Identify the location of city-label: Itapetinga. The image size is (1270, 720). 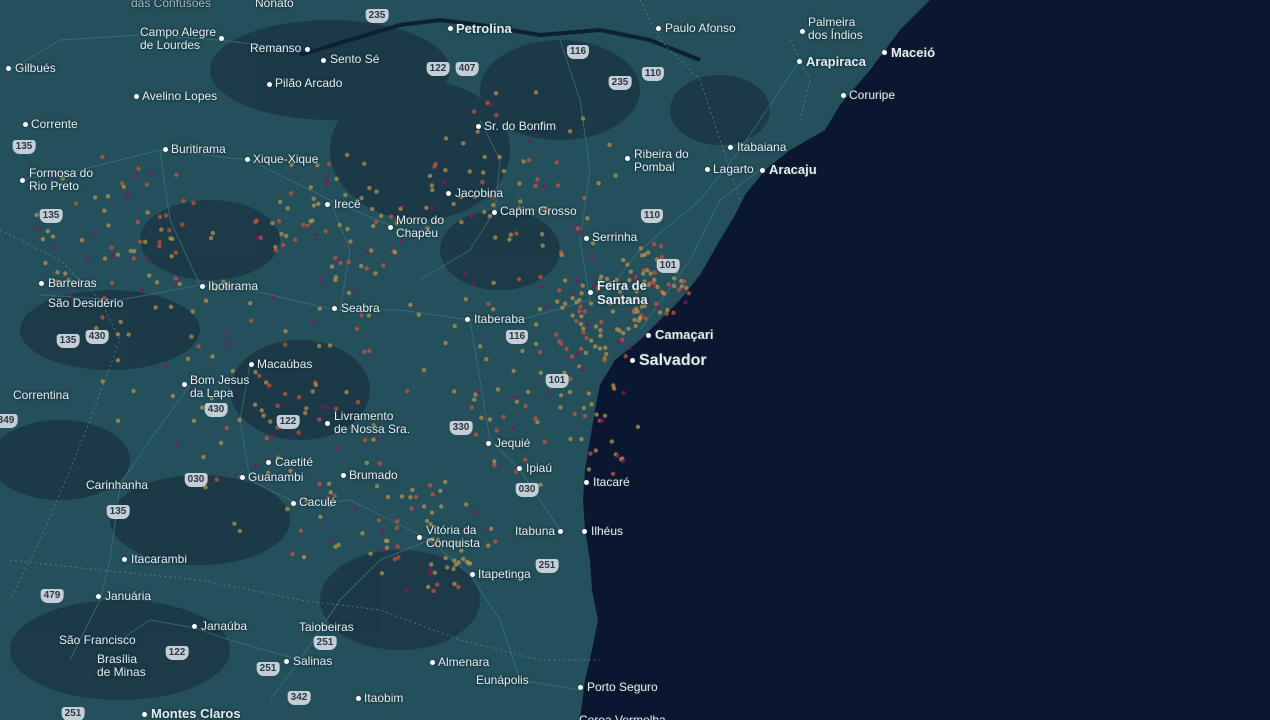
(504, 574).